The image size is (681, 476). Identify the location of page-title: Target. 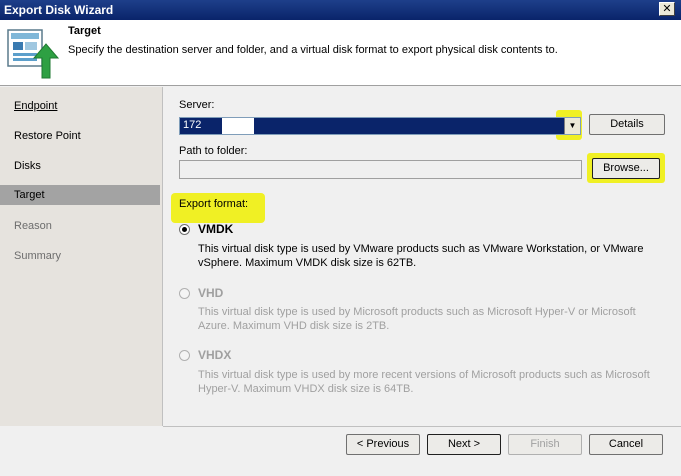
(84, 31).